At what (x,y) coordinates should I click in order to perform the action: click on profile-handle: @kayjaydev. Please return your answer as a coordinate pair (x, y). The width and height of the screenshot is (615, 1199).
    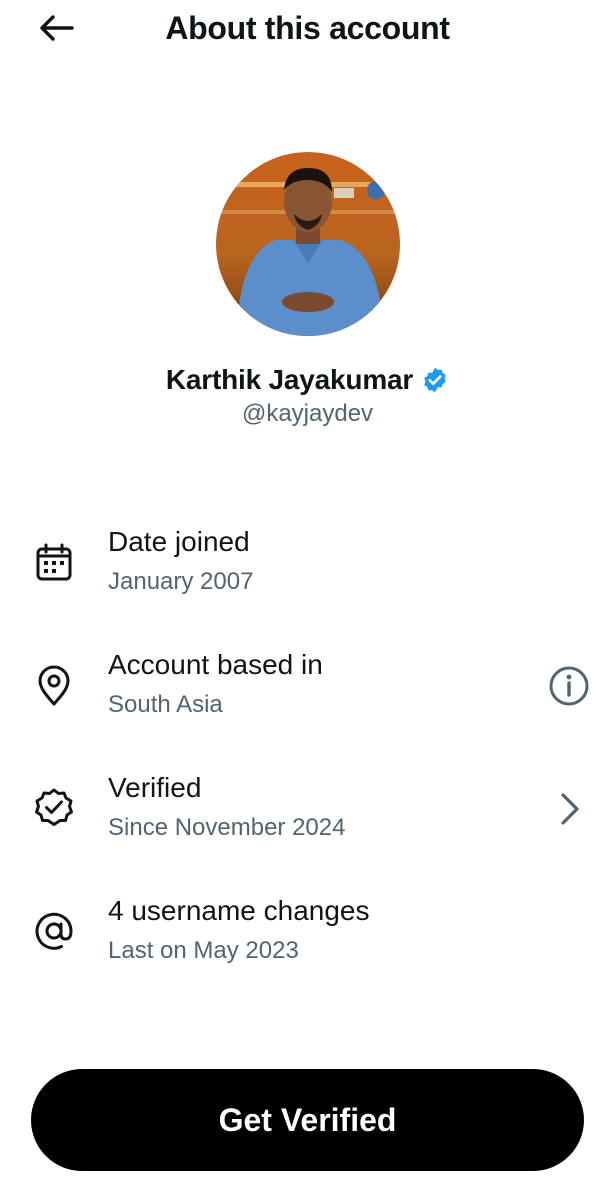
    Looking at the image, I should click on (307, 413).